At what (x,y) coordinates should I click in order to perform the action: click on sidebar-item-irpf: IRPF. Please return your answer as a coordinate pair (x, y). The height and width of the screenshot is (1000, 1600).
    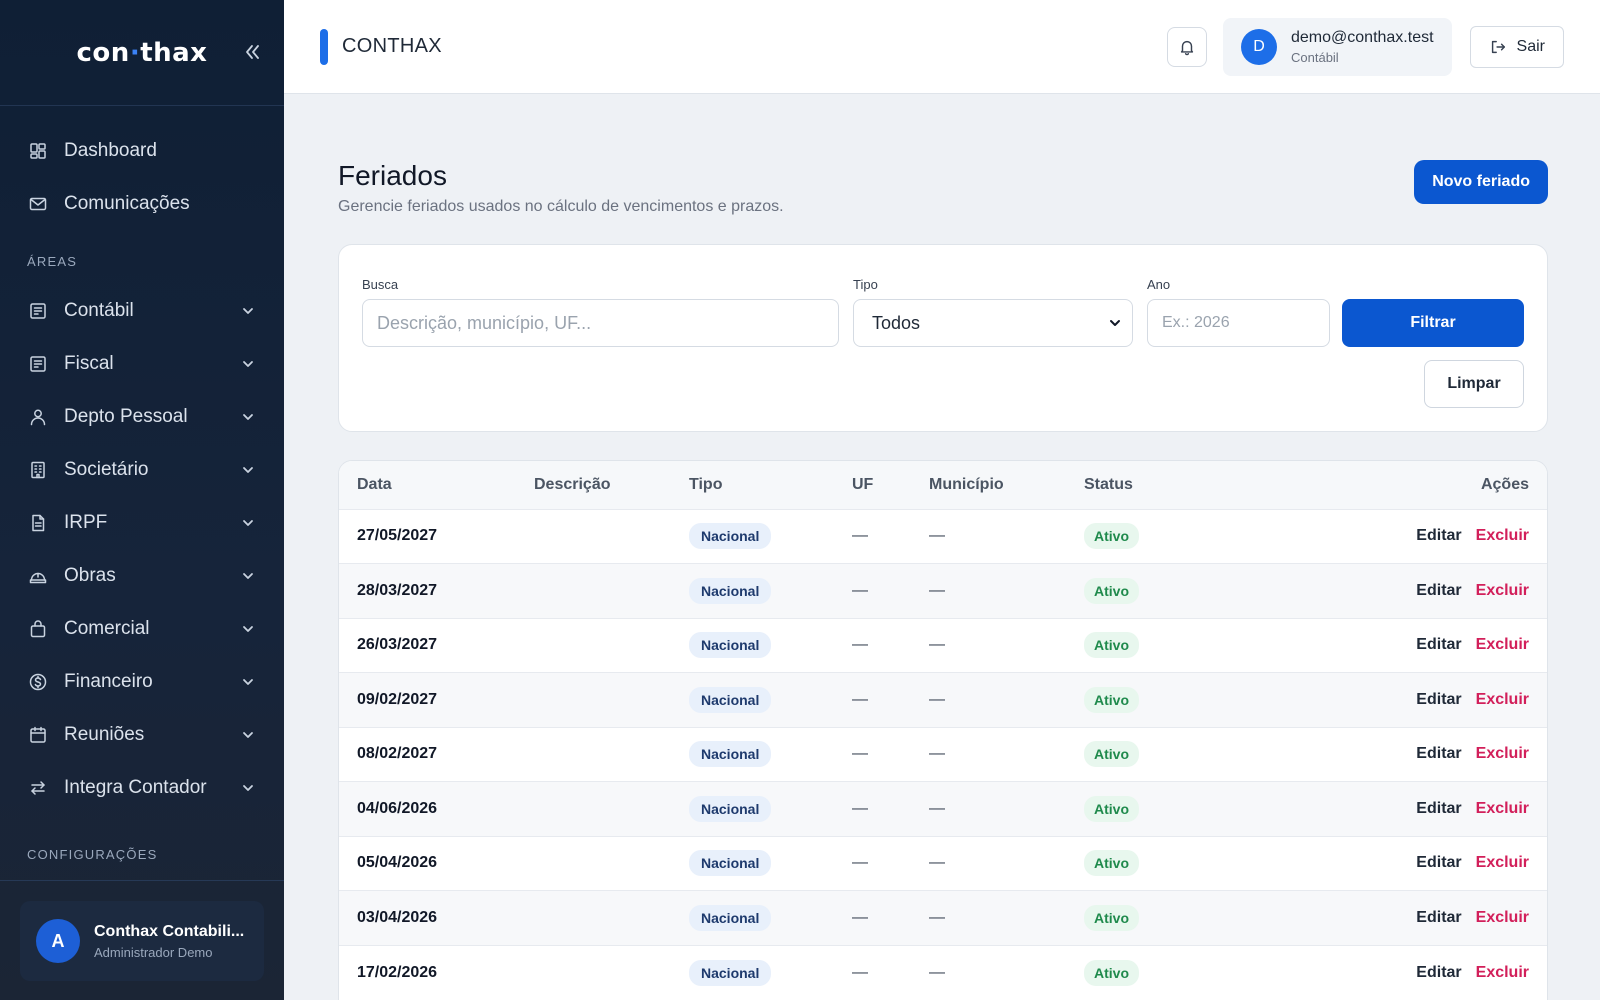
    Looking at the image, I should click on (142, 522).